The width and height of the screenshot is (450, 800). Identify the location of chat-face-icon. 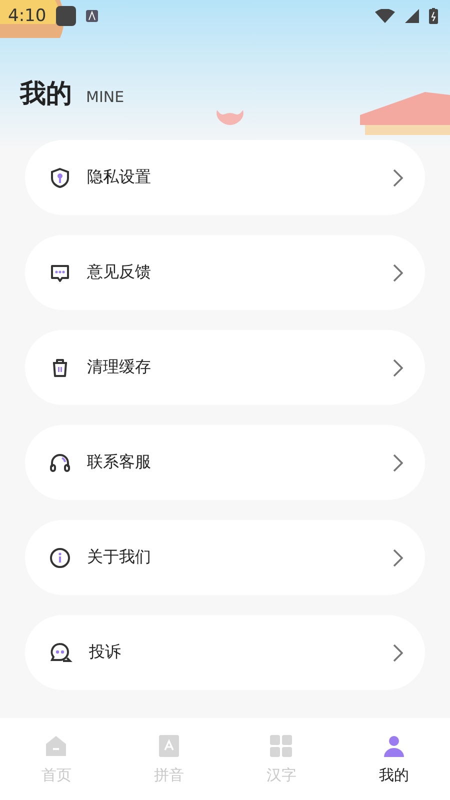
(61, 653).